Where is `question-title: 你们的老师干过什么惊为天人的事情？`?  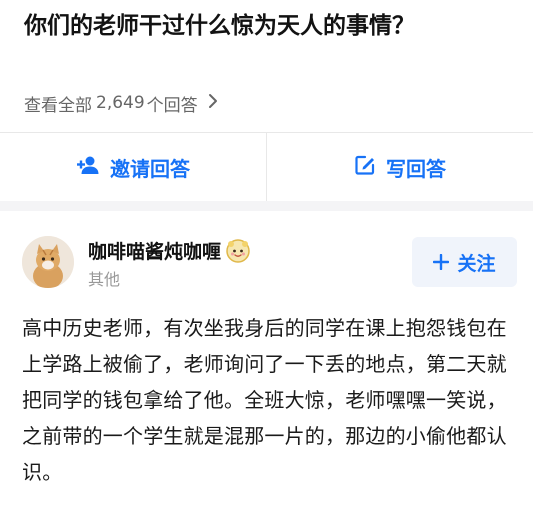 question-title: 你们的老师干过什么惊为天人的事情？ is located at coordinates (219, 26).